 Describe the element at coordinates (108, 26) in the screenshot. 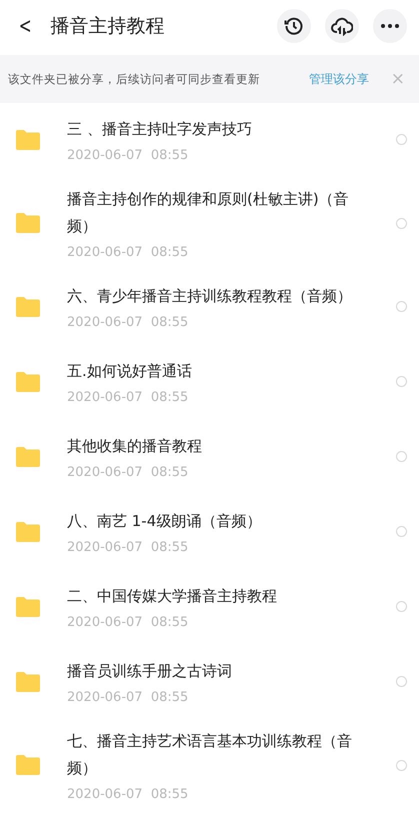

I see `folder-title: 播音主持教程` at that location.